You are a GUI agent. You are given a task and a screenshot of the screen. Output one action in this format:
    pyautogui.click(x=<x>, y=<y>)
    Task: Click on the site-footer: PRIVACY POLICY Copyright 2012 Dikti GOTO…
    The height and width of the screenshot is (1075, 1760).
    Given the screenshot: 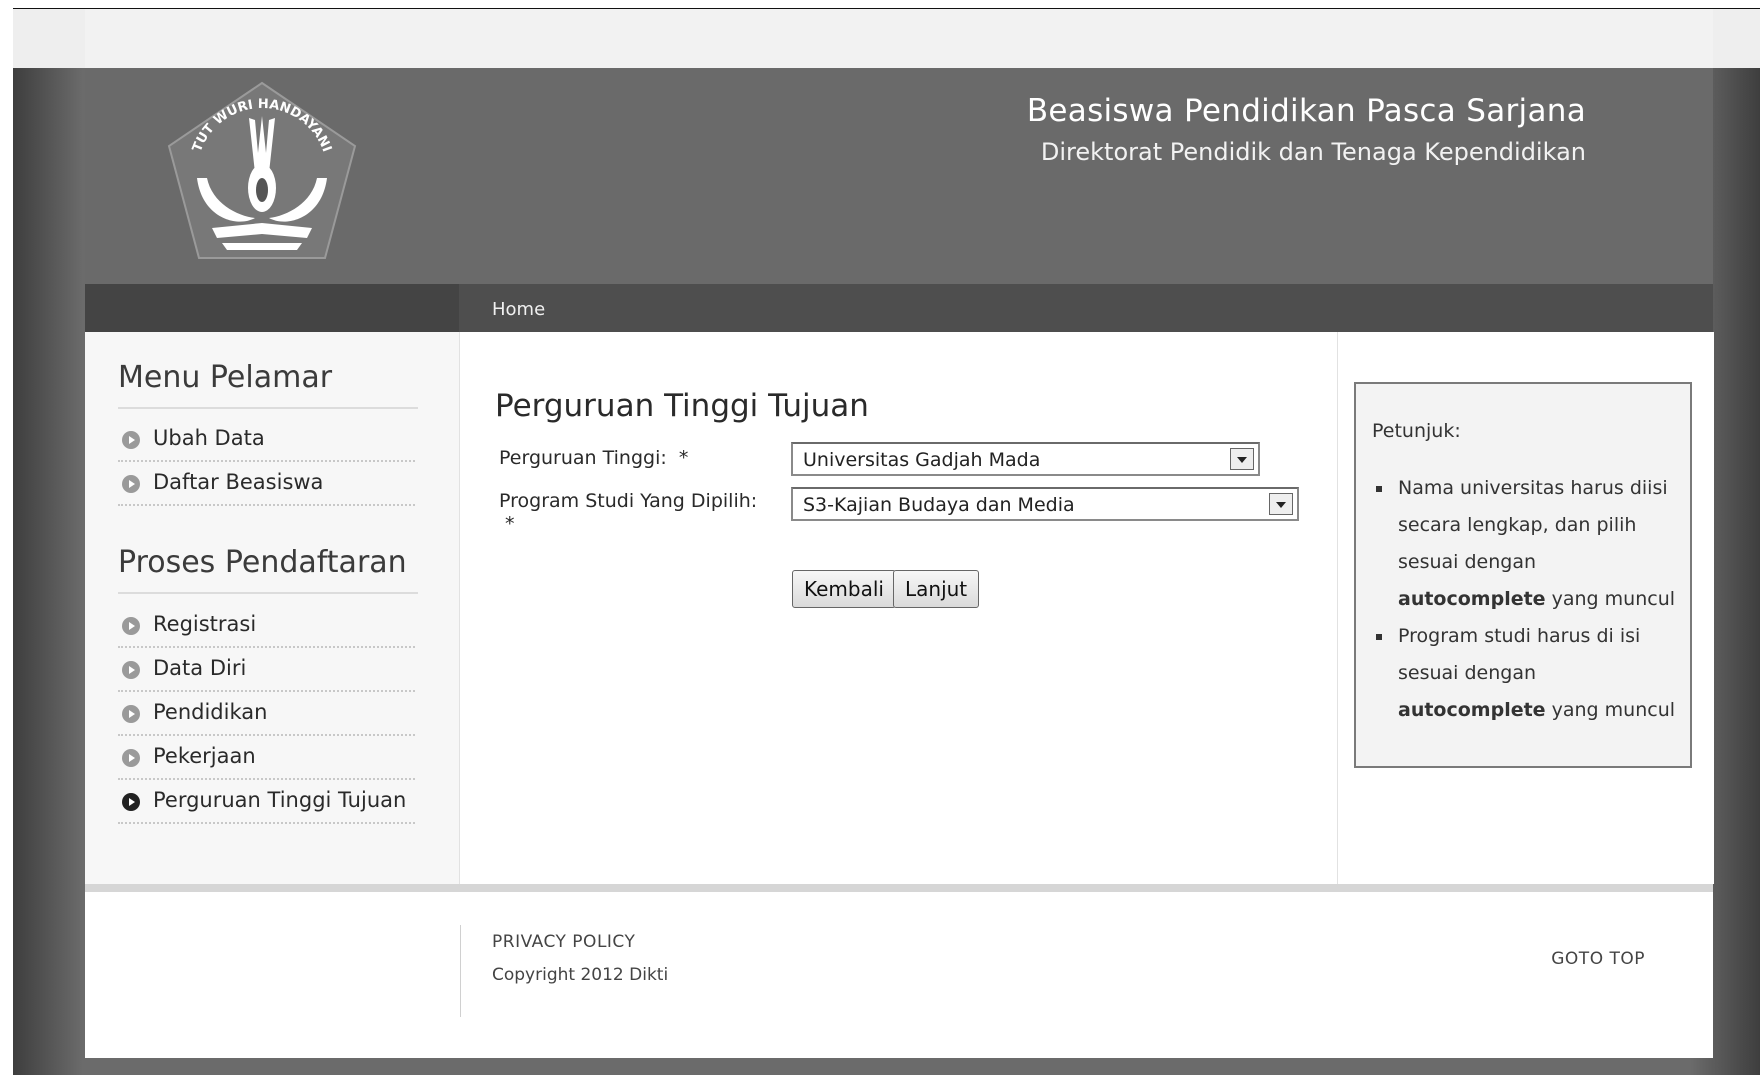 What is the action you would take?
    pyautogui.click(x=899, y=975)
    